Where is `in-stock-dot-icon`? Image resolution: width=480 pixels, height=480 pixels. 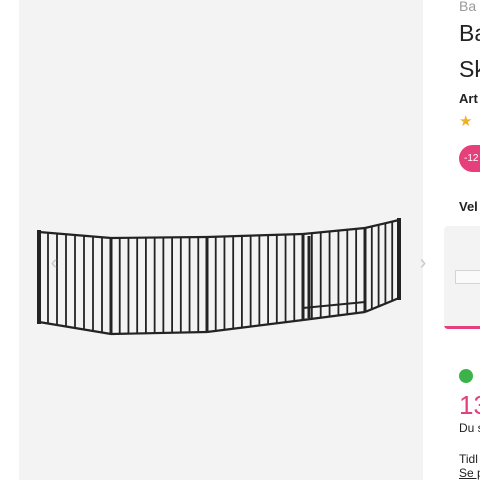 in-stock-dot-icon is located at coordinates (466, 376).